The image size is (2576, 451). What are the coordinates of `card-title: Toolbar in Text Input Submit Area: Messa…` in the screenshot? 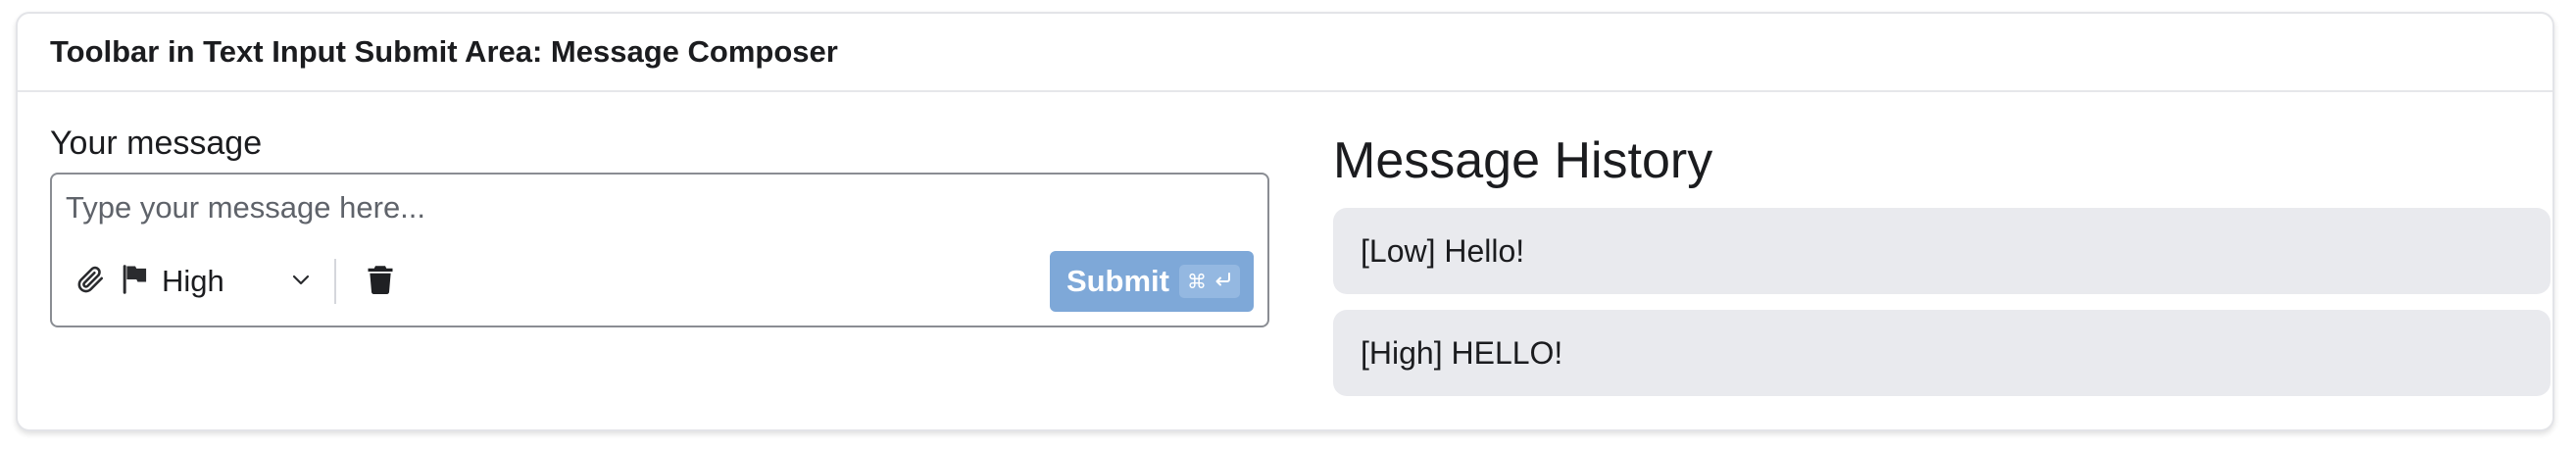 It's located at (444, 51).